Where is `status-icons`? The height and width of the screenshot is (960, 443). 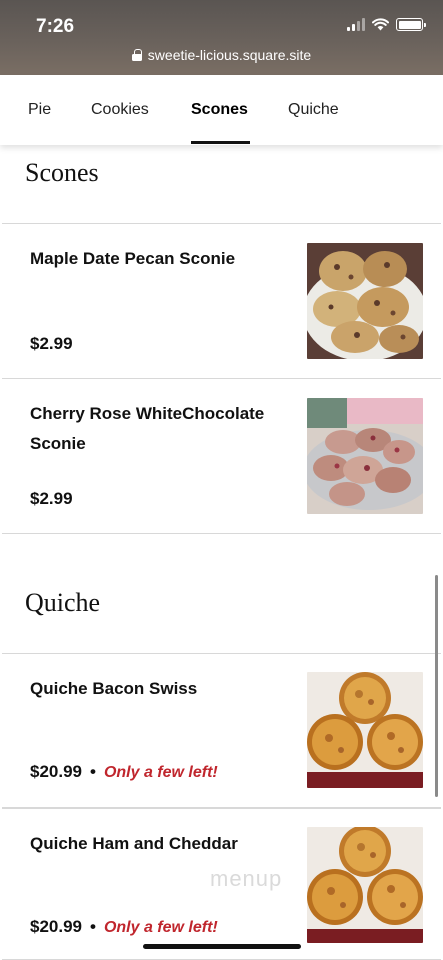
status-icons is located at coordinates (386, 24).